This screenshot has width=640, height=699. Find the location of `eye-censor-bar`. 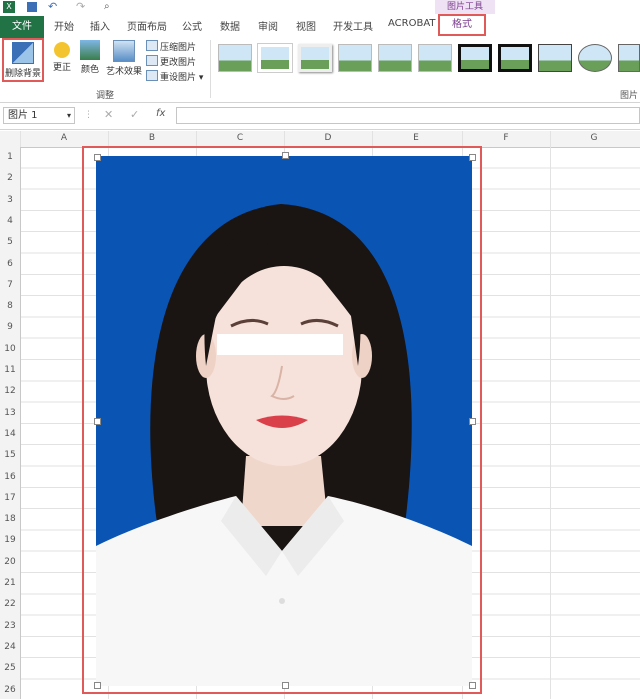

eye-censor-bar is located at coordinates (280, 344).